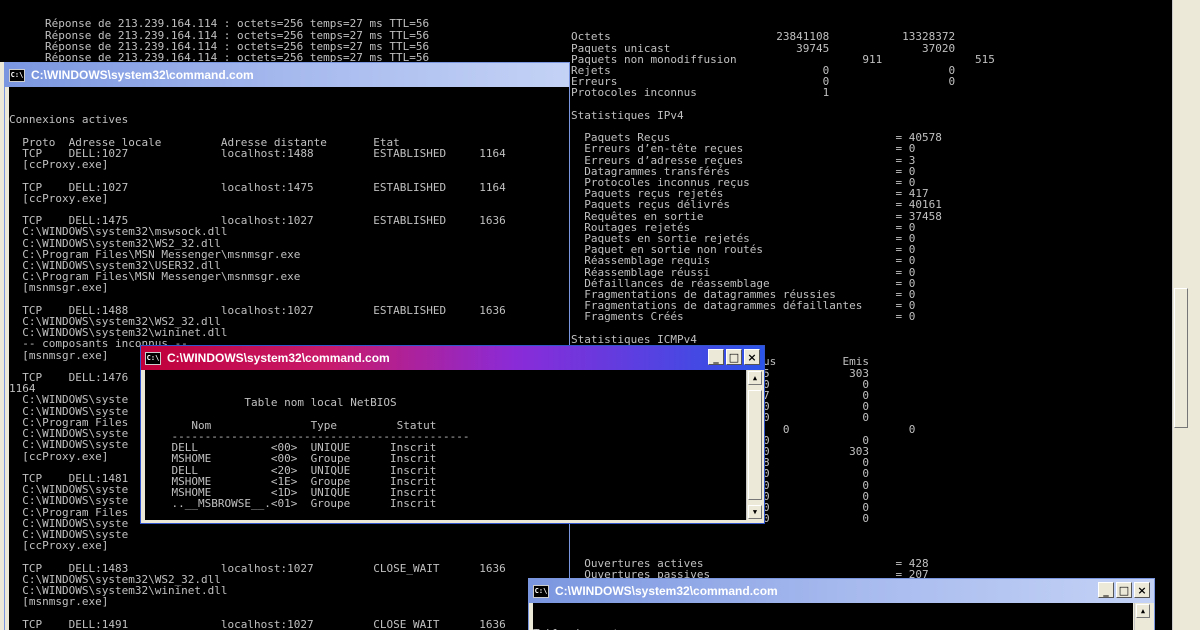 This screenshot has width=1200, height=630. What do you see at coordinates (755, 512) in the screenshot?
I see `scroll-down-arrow: ▼` at bounding box center [755, 512].